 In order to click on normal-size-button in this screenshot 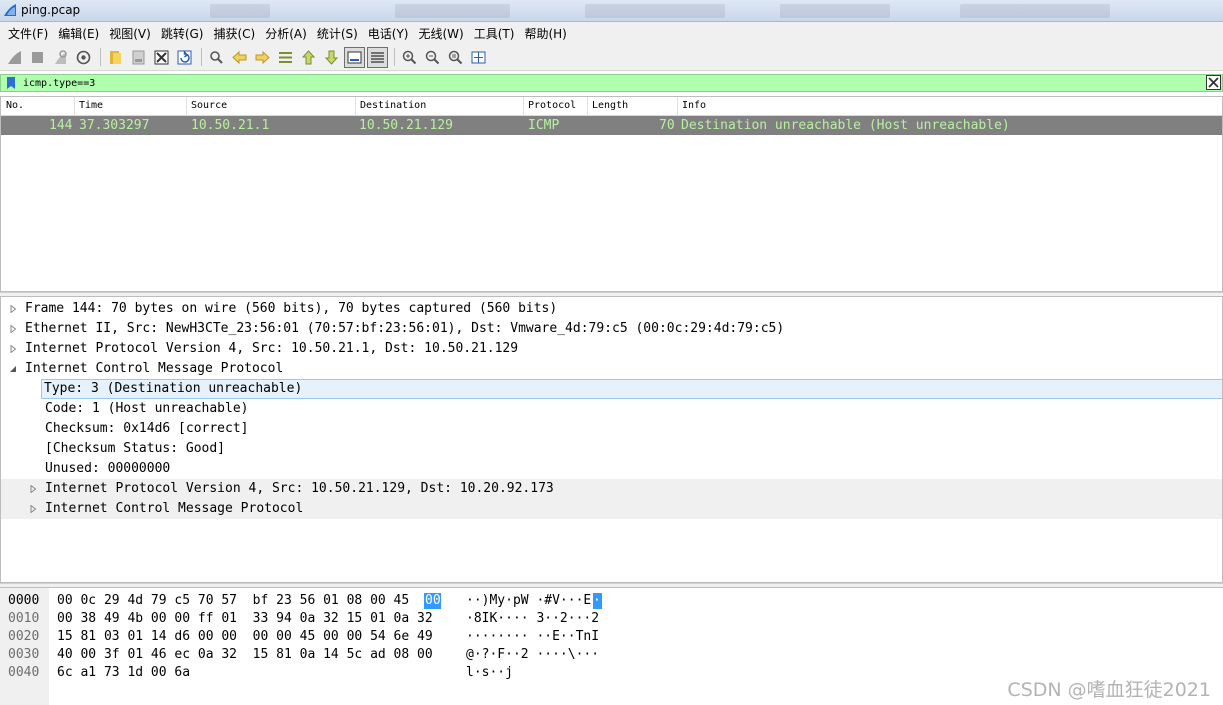, I will do `click(455, 57)`.